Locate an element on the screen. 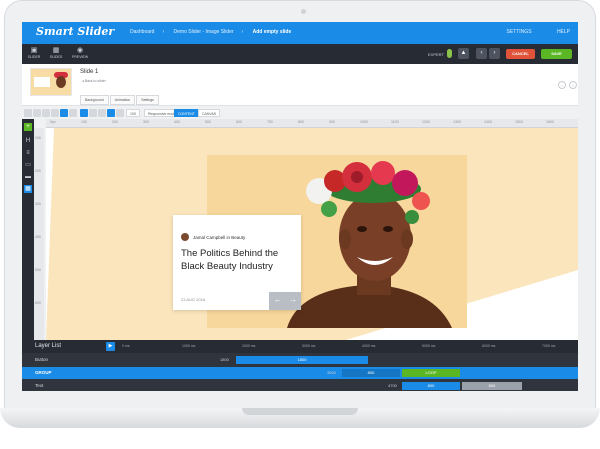 Image resolution: width=600 pixels, height=449 pixels. edit-toolbar: 100 Responsive mode CONTENT CANVAS is located at coordinates (300, 113).